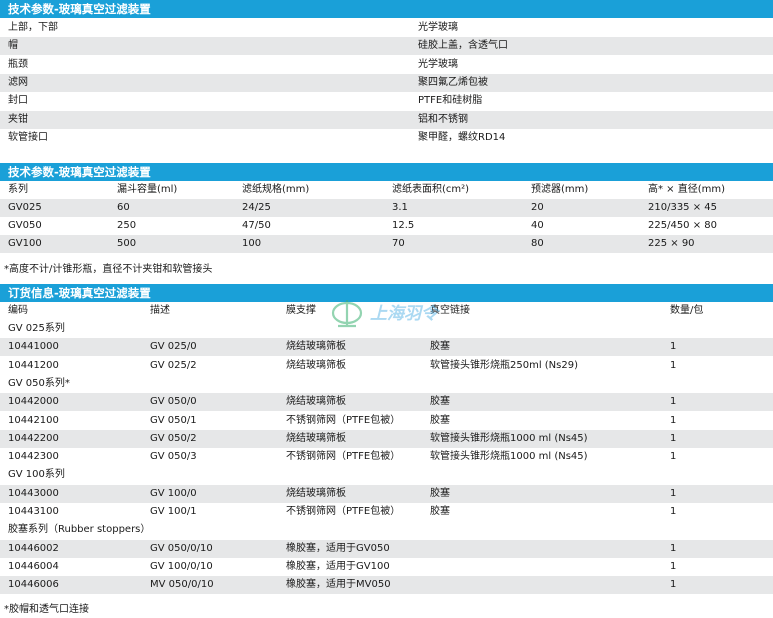 This screenshot has height=618, width=773. What do you see at coordinates (386, 530) in the screenshot?
I see `group-row: 胶塞系列（Rubber stoppers）` at bounding box center [386, 530].